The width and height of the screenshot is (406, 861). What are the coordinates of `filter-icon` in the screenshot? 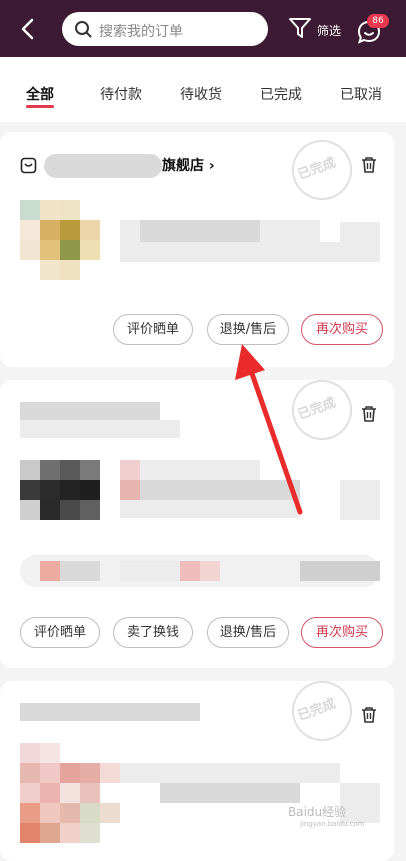 It's located at (300, 28).